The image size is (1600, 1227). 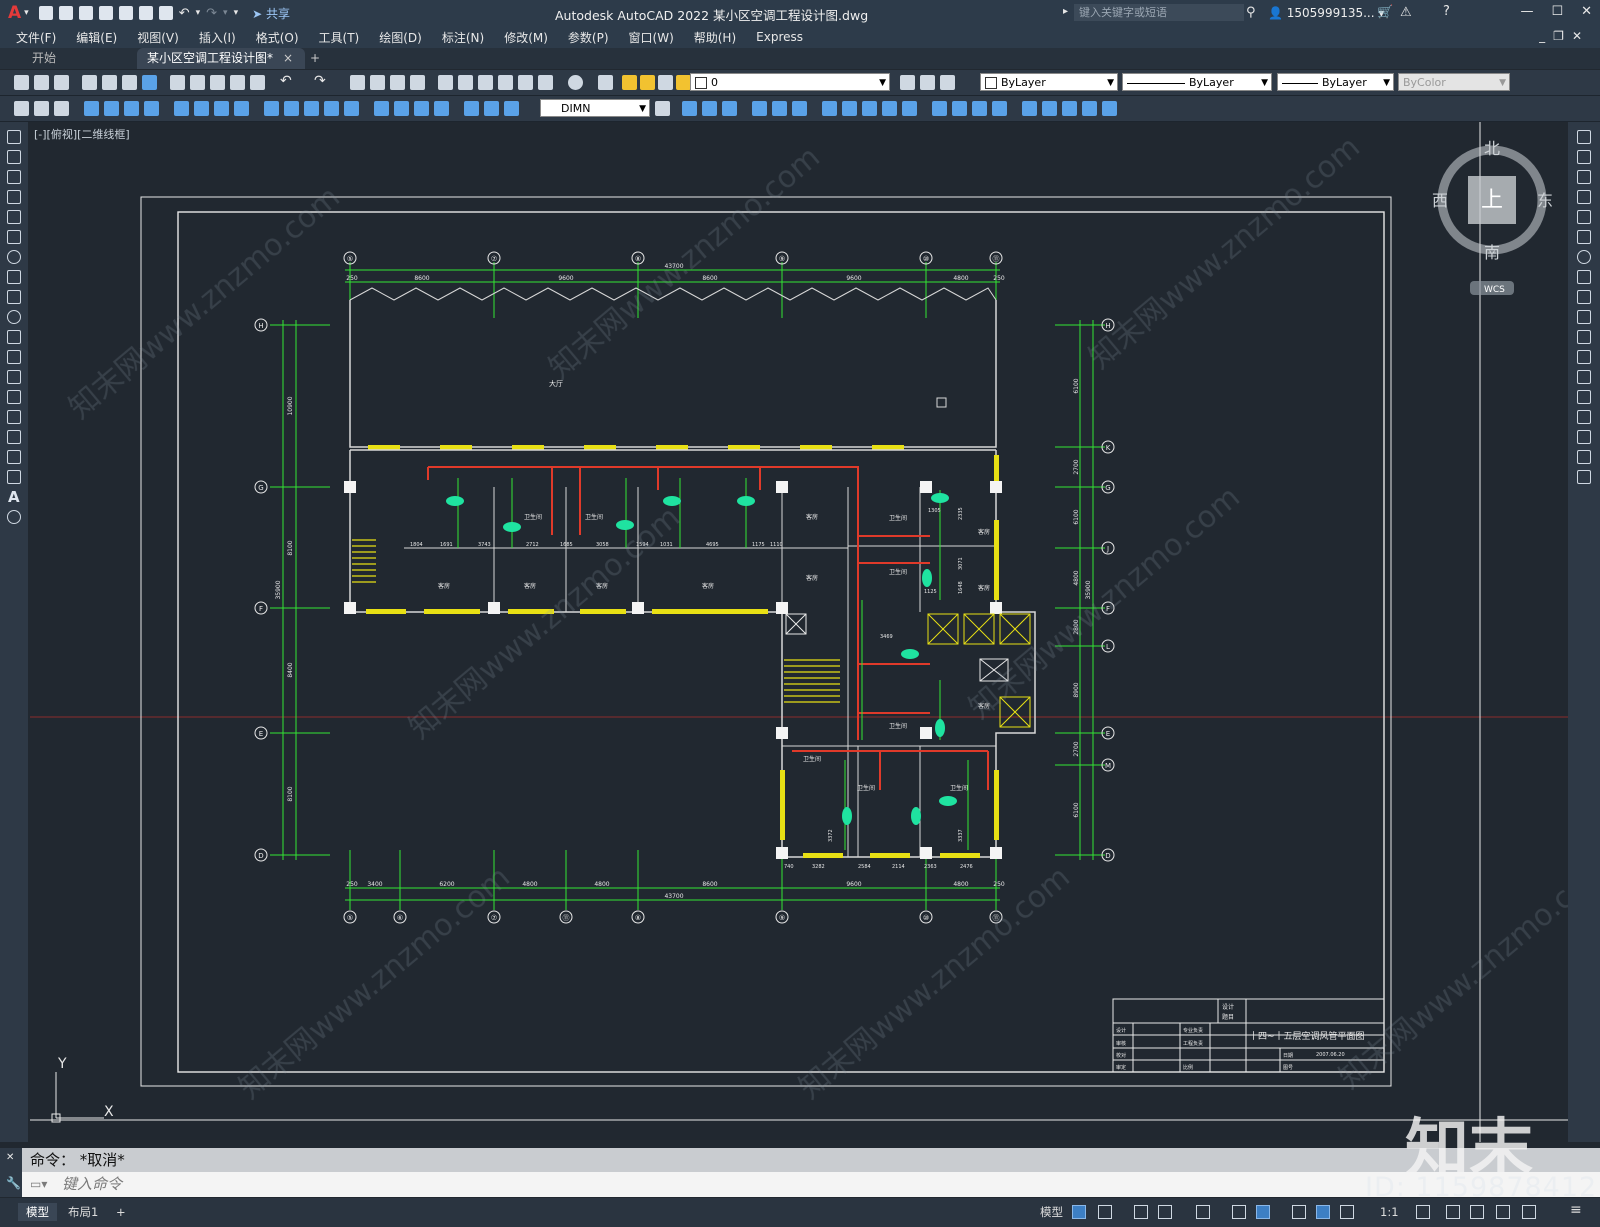 What do you see at coordinates (463, 37) in the screenshot?
I see `menu-dimension: 标注(N)` at bounding box center [463, 37].